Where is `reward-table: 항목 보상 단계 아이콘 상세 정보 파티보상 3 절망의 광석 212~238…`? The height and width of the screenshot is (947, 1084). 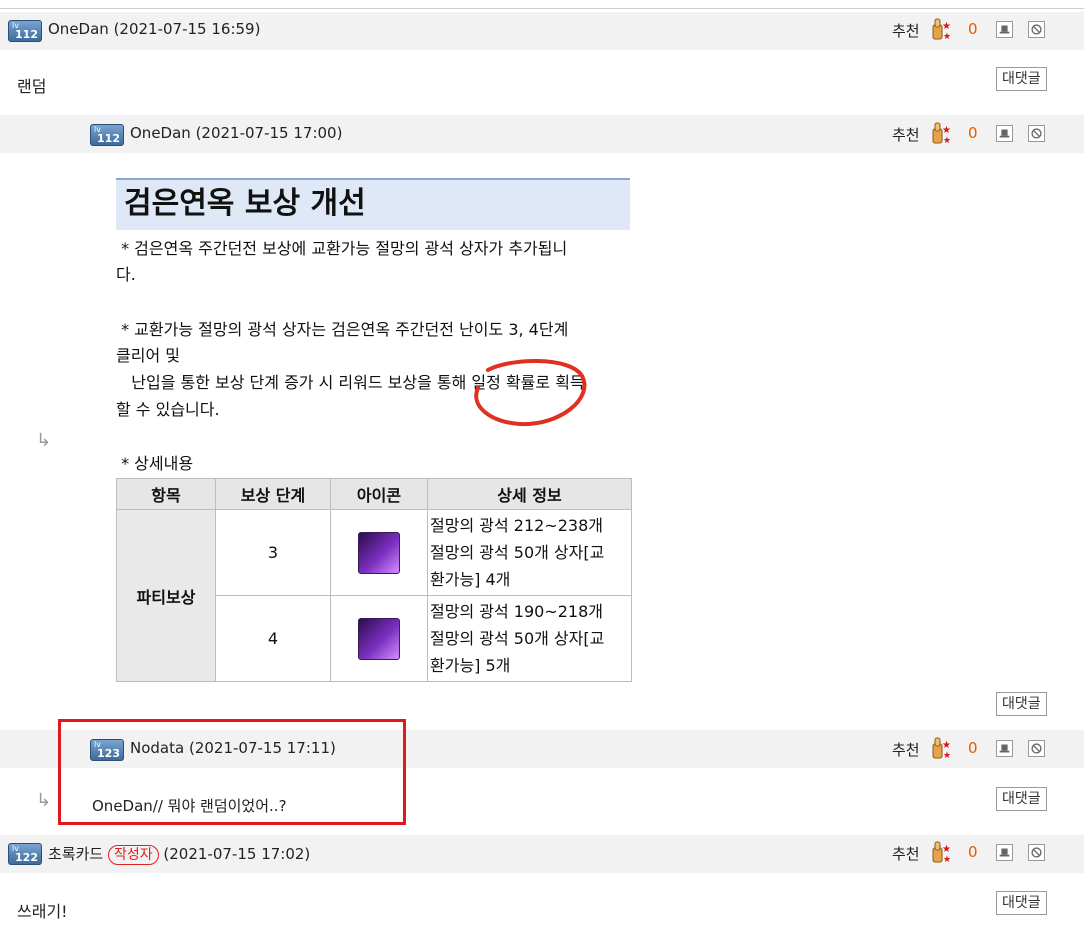 reward-table: 항목 보상 단계 아이콘 상세 정보 파티보상 3 절망의 광석 212~238… is located at coordinates (374, 580).